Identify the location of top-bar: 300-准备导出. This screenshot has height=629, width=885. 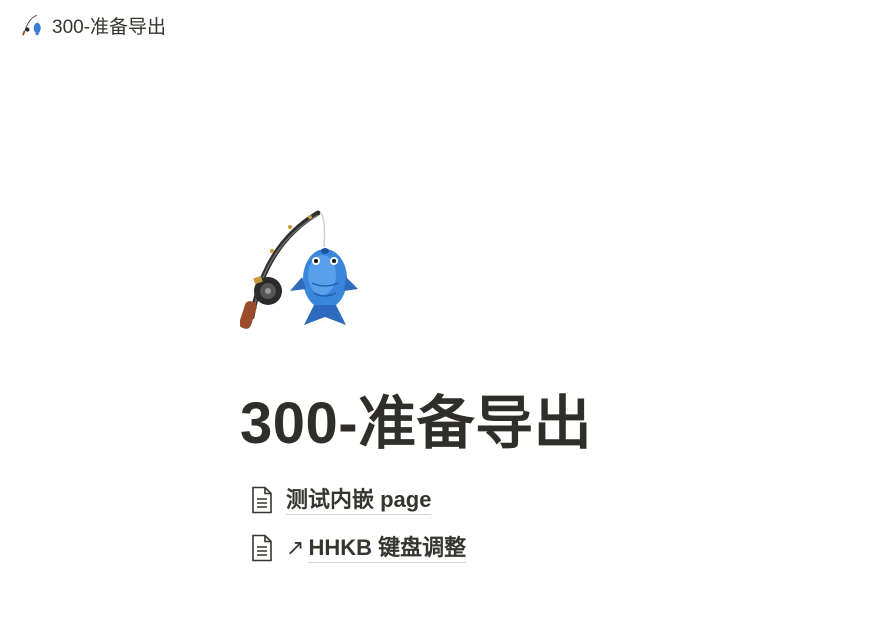
(442, 25).